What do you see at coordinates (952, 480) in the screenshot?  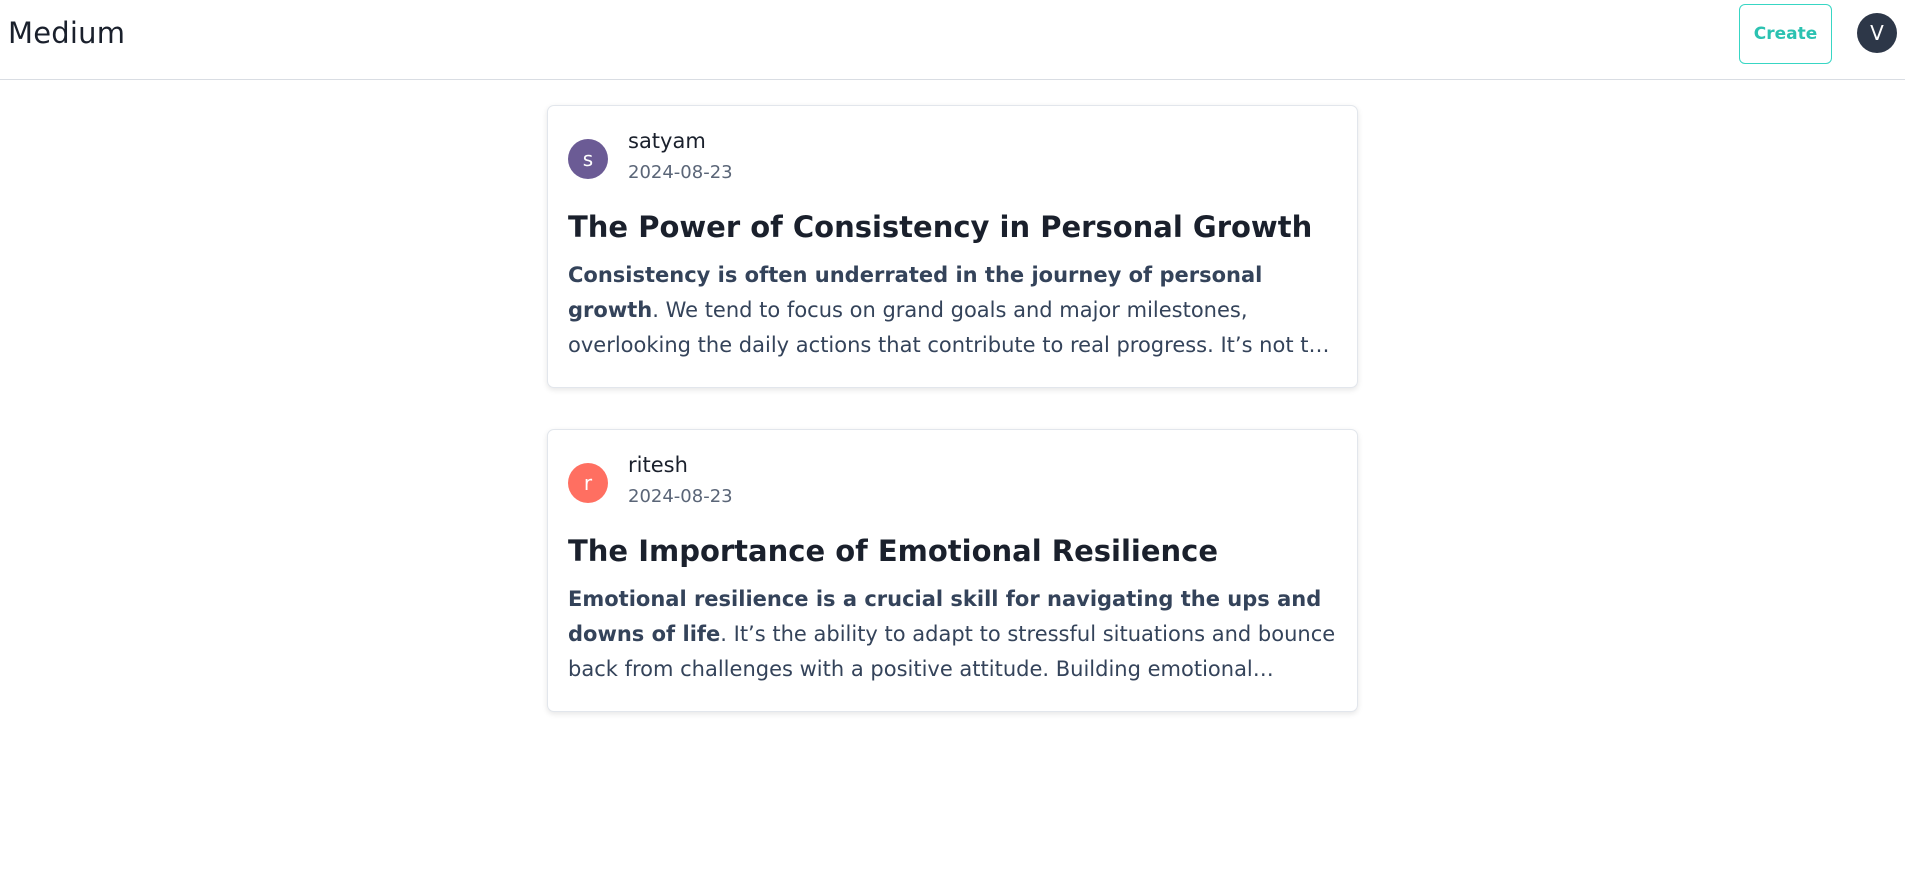 I see `post-author-row: r ritesh 2024-08-23` at bounding box center [952, 480].